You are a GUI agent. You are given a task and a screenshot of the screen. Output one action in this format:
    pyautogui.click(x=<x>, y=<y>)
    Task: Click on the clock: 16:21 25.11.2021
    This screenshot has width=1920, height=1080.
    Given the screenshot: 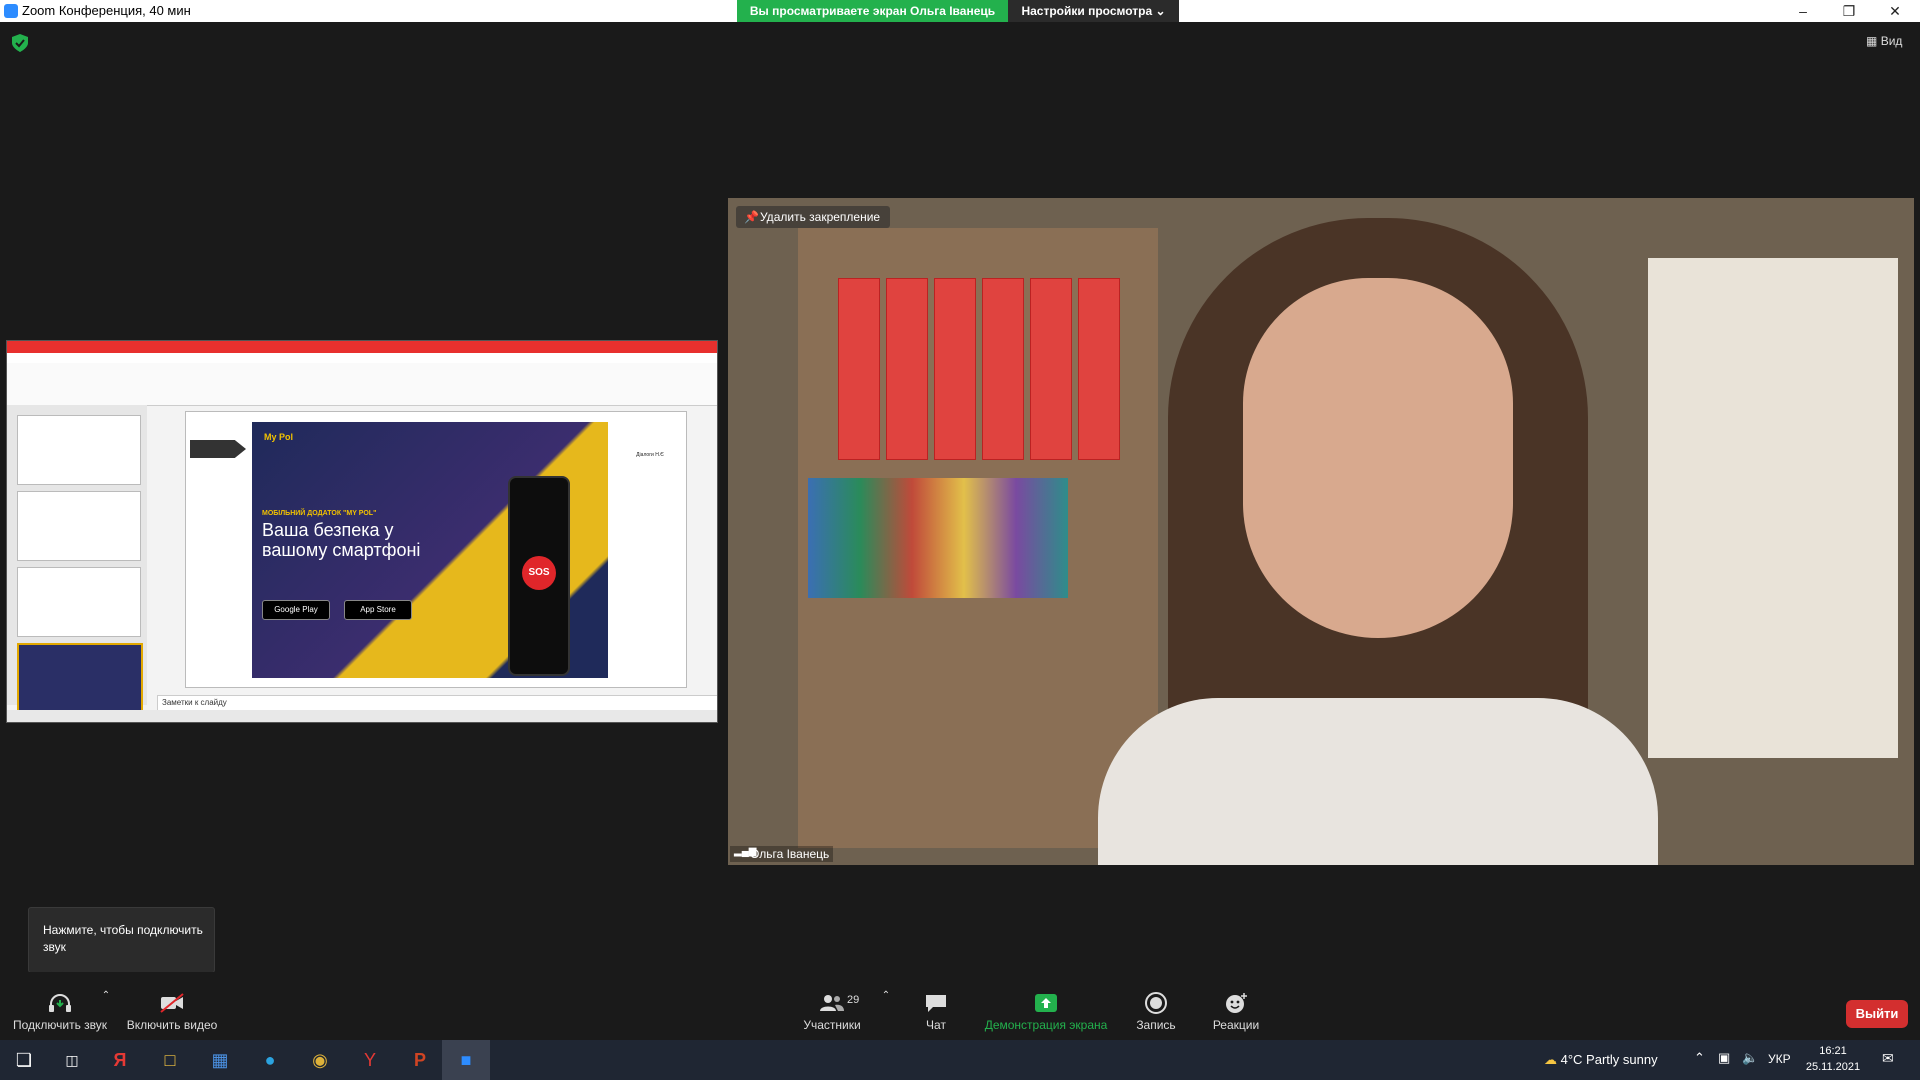 What is the action you would take?
    pyautogui.click(x=1833, y=1059)
    